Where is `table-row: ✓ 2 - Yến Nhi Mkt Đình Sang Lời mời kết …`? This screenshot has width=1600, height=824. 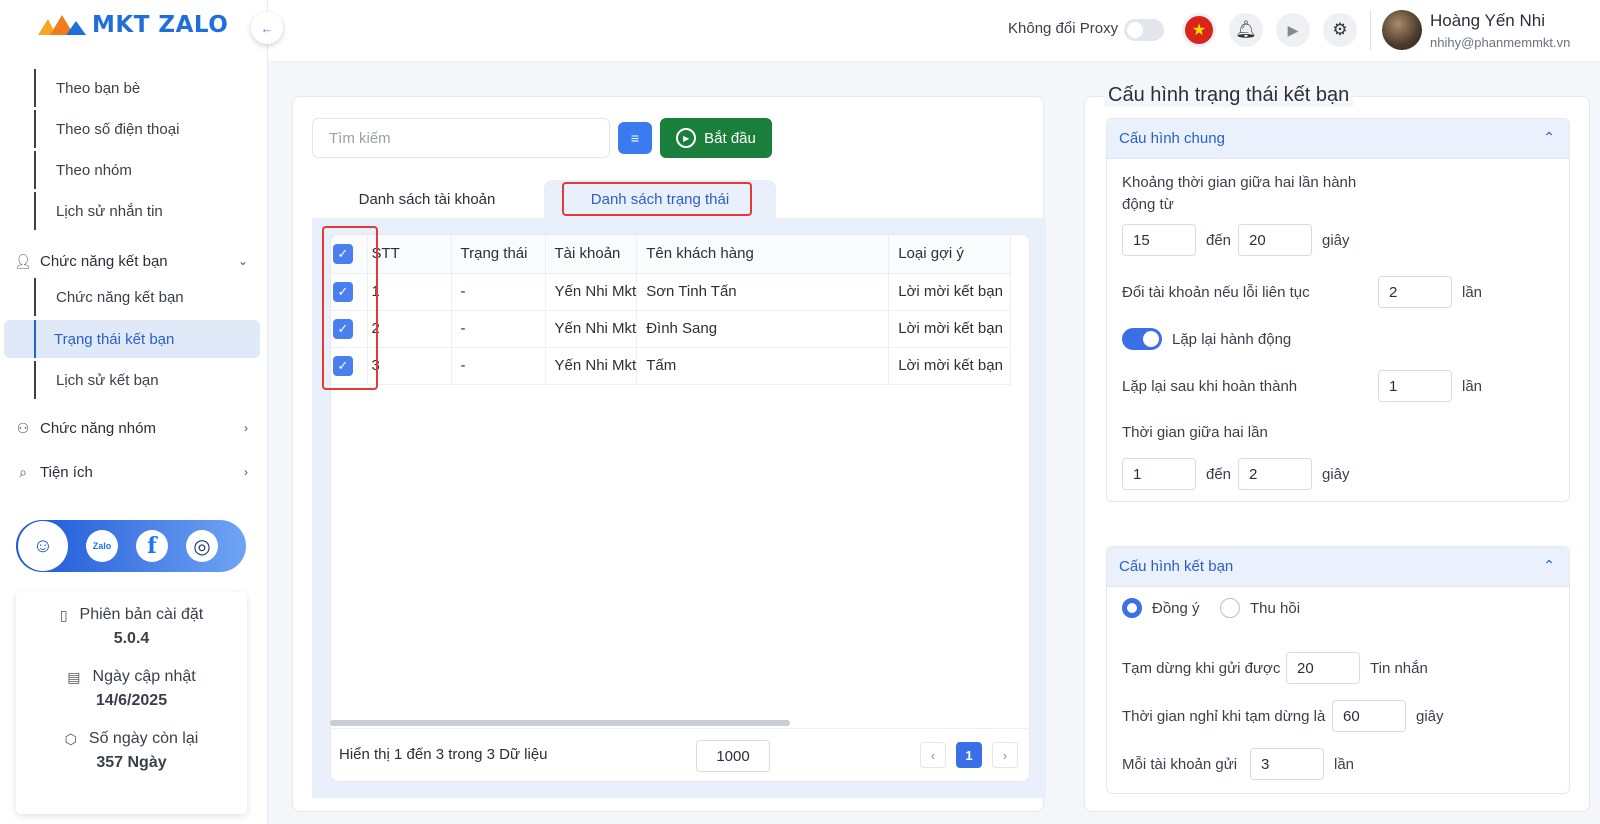
table-row: ✓ 2 - Yến Nhi Mkt Đình Sang Lời mời kết … is located at coordinates (671, 329).